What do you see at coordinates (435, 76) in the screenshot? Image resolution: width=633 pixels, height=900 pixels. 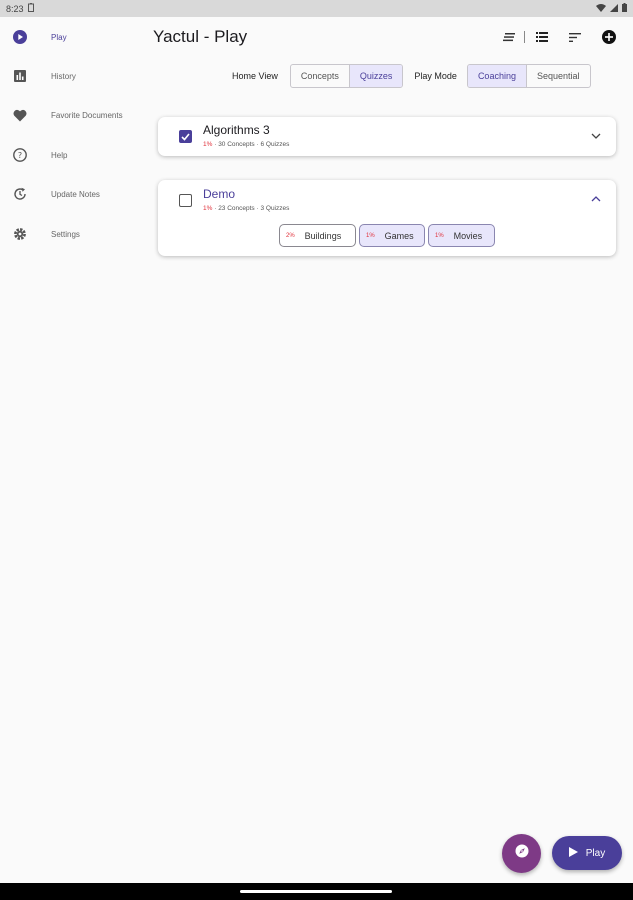 I see `play-mode-label: Play Mode` at bounding box center [435, 76].